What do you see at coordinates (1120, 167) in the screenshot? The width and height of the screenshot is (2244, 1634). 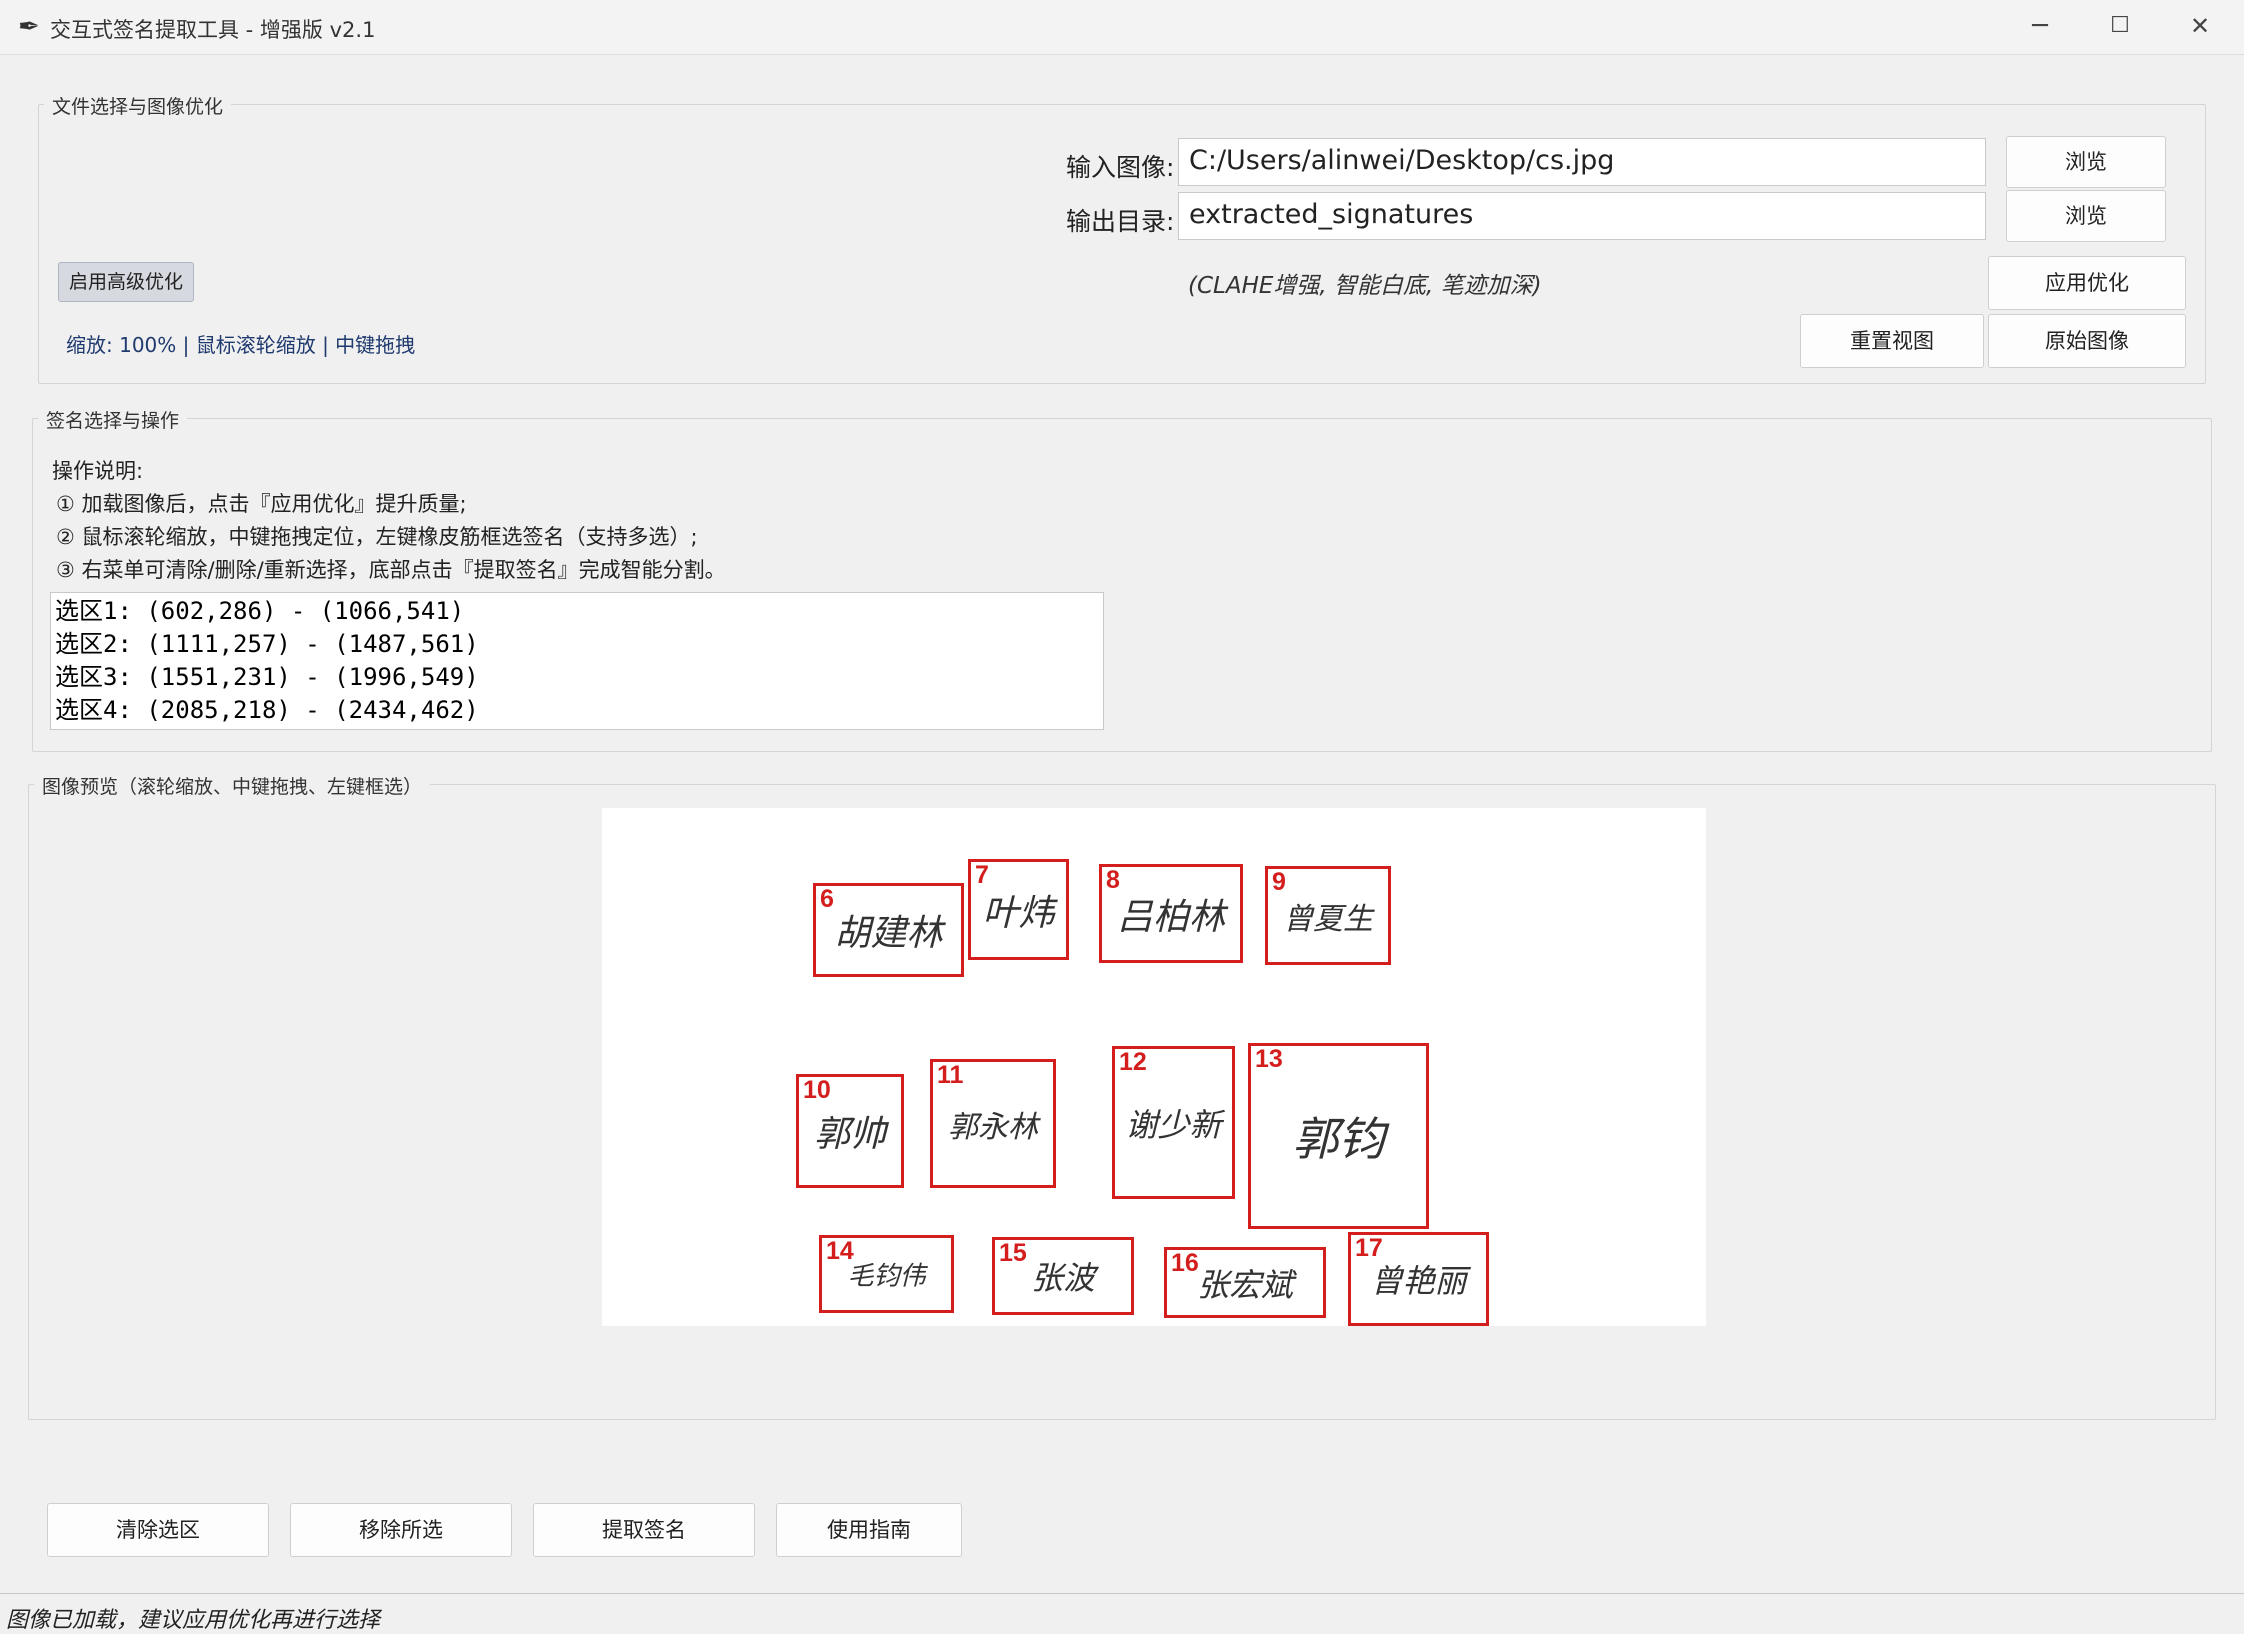 I see `input-image-label: 输入图像:` at bounding box center [1120, 167].